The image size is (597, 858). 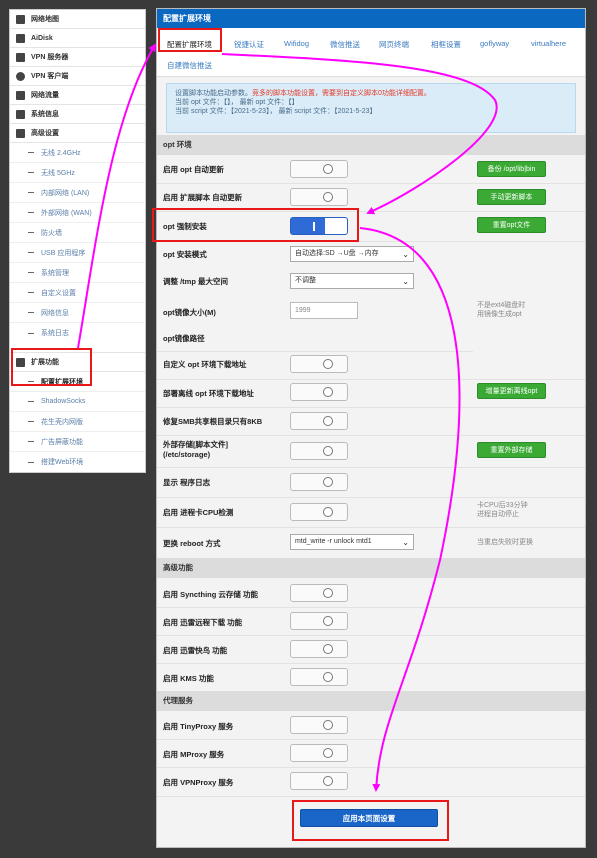 I want to click on sidebar-item-traffic: 网络流量, so click(x=77, y=95).